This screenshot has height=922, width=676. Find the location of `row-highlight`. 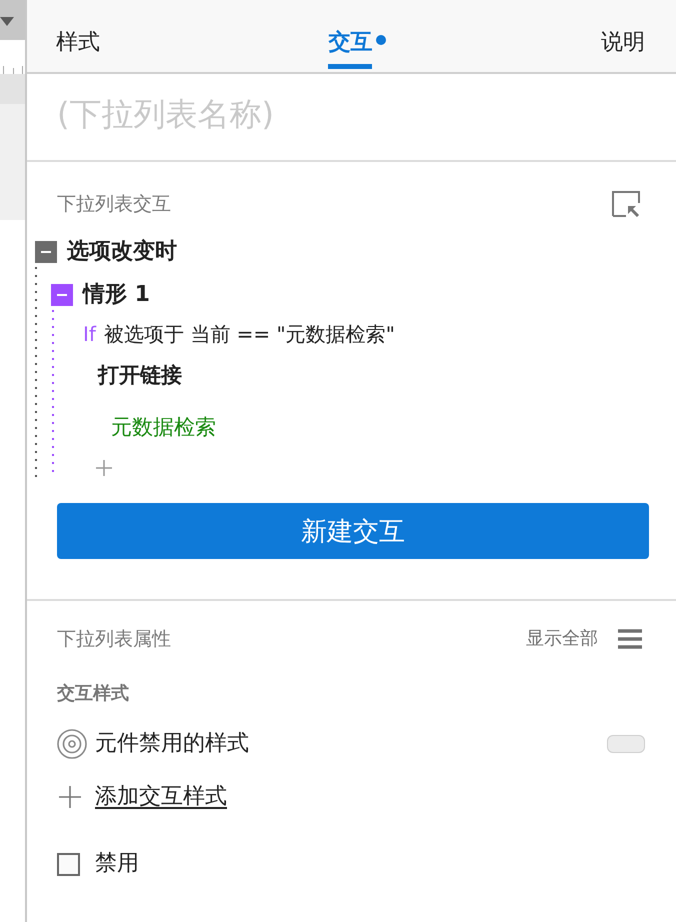

row-highlight is located at coordinates (12, 89).